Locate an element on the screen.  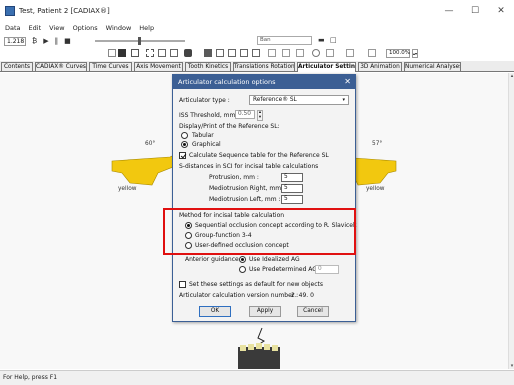
menu-bar: Data Edit View Options Window Help is located at coordinates (257, 28).